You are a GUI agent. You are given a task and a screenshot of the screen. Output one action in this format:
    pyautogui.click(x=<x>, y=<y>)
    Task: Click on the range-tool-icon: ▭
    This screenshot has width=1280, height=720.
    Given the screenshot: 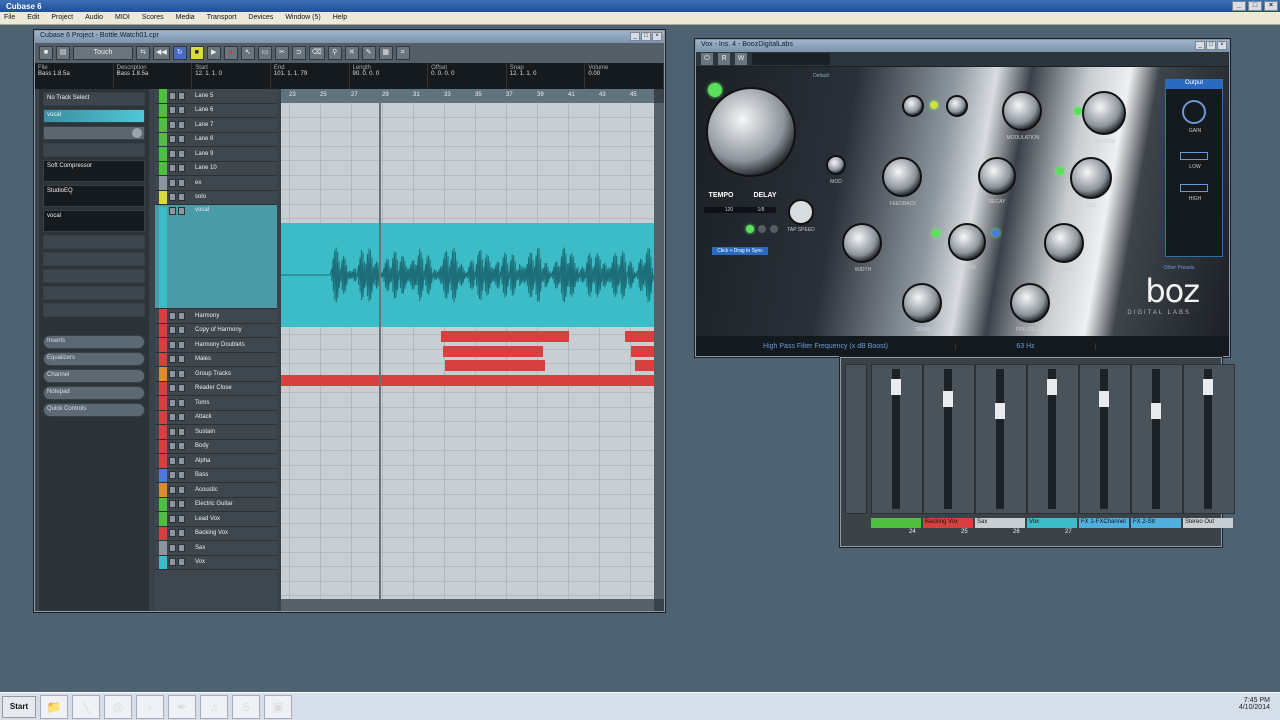 What is the action you would take?
    pyautogui.click(x=264, y=53)
    